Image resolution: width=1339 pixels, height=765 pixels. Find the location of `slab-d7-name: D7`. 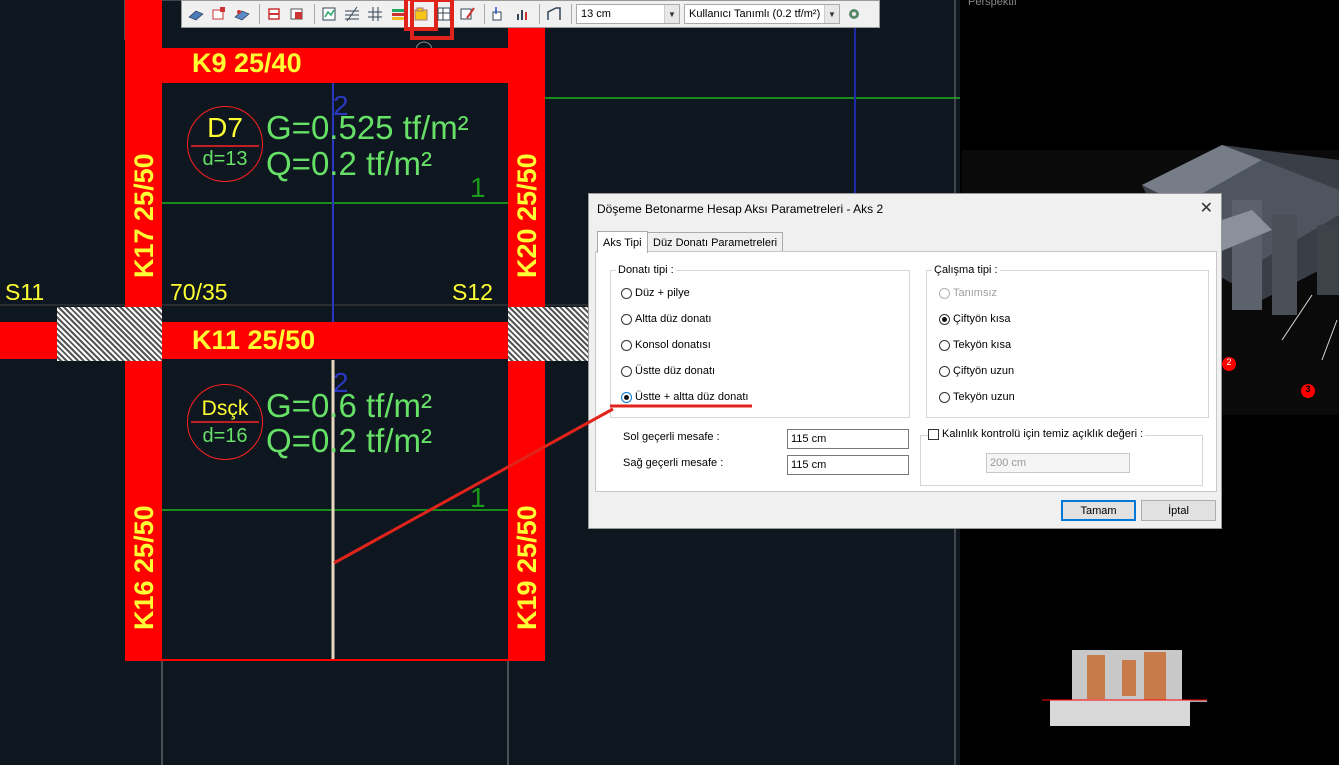

slab-d7-name: D7 is located at coordinates (225, 127).